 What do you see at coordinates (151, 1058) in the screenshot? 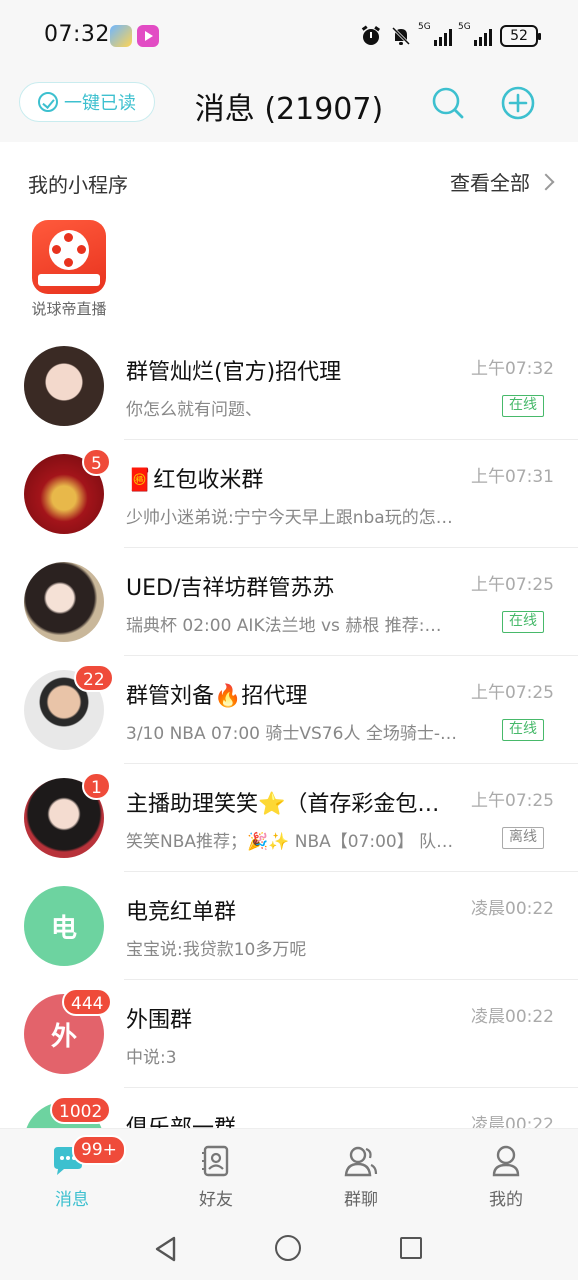
I see `chat-last-message: 中说:3` at bounding box center [151, 1058].